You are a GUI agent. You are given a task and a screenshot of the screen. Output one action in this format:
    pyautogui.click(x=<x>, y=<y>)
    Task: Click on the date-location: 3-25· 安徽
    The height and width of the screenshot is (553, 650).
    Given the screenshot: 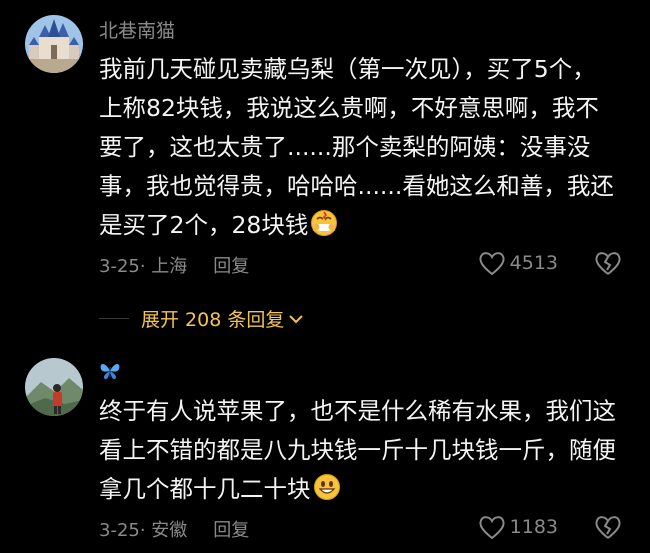 What is the action you would take?
    pyautogui.click(x=143, y=530)
    